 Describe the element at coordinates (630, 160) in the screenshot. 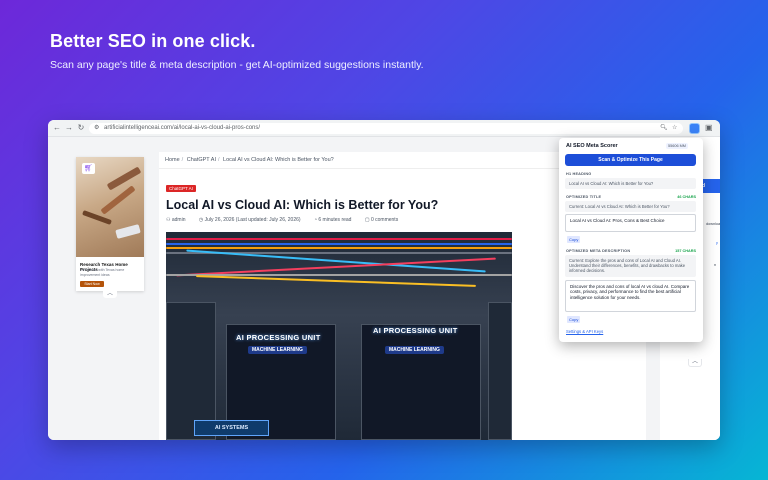

I see `scan-optimize-button: Scan & Optimize This Page` at that location.